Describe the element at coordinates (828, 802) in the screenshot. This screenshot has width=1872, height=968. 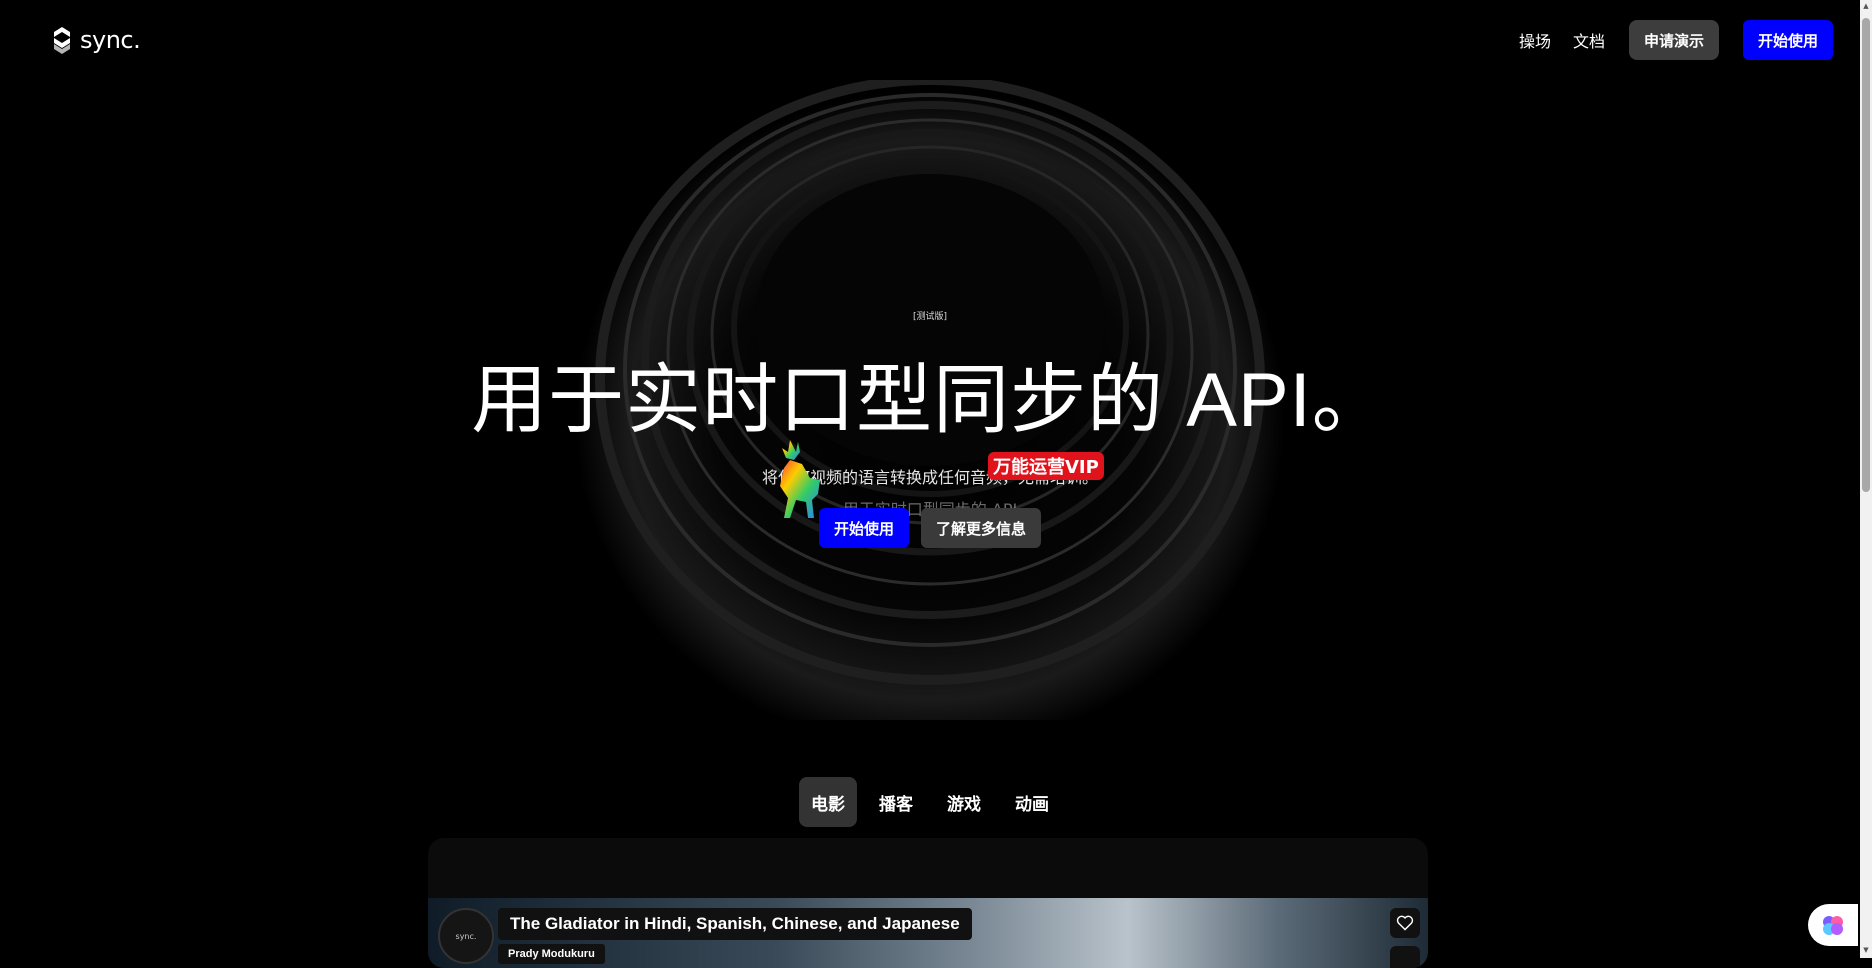
I see `tab-movies: 电影` at that location.